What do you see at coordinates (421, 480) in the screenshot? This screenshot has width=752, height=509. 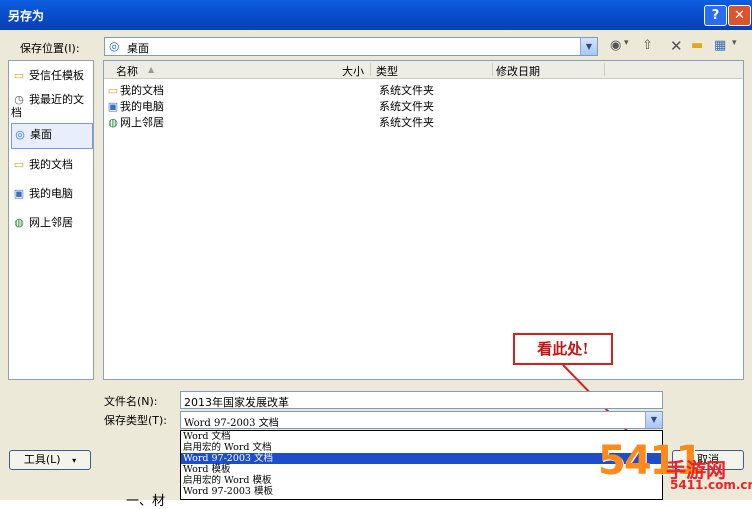 I see `list-item: 启用宏的 Word 模板` at bounding box center [421, 480].